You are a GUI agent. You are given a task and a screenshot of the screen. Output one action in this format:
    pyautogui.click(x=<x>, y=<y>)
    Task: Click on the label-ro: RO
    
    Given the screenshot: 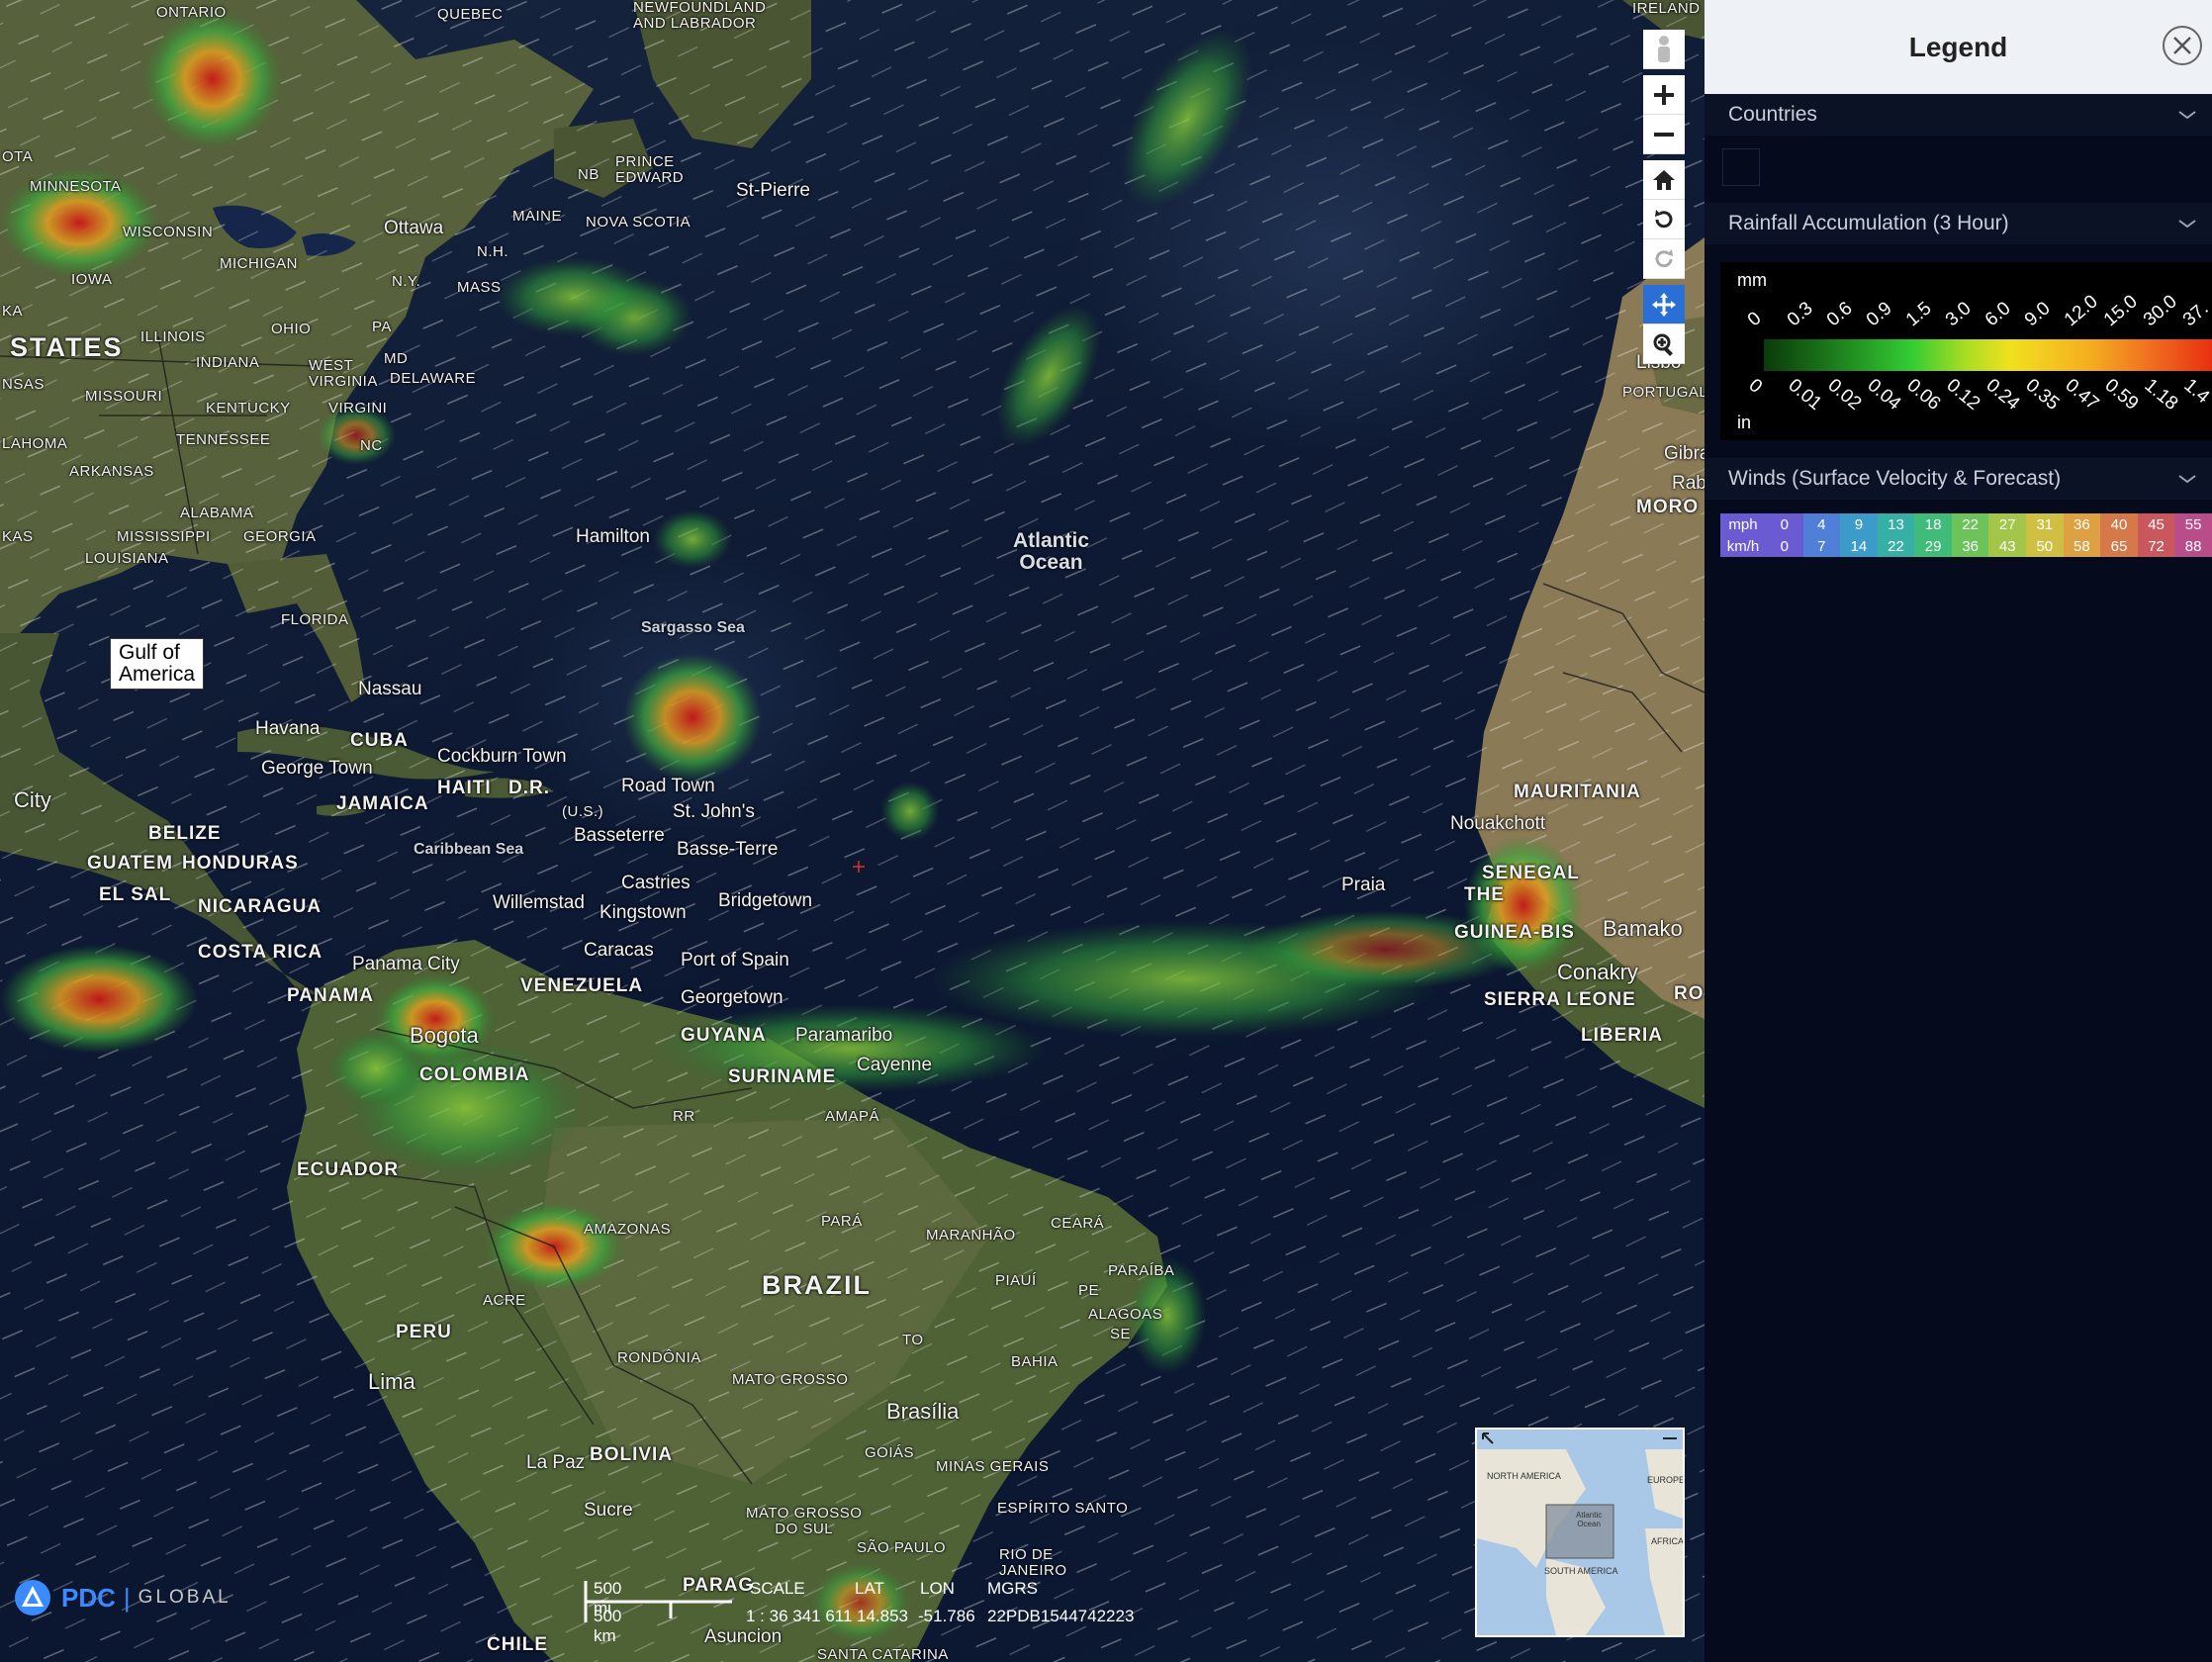 What is the action you would take?
    pyautogui.click(x=1690, y=993)
    